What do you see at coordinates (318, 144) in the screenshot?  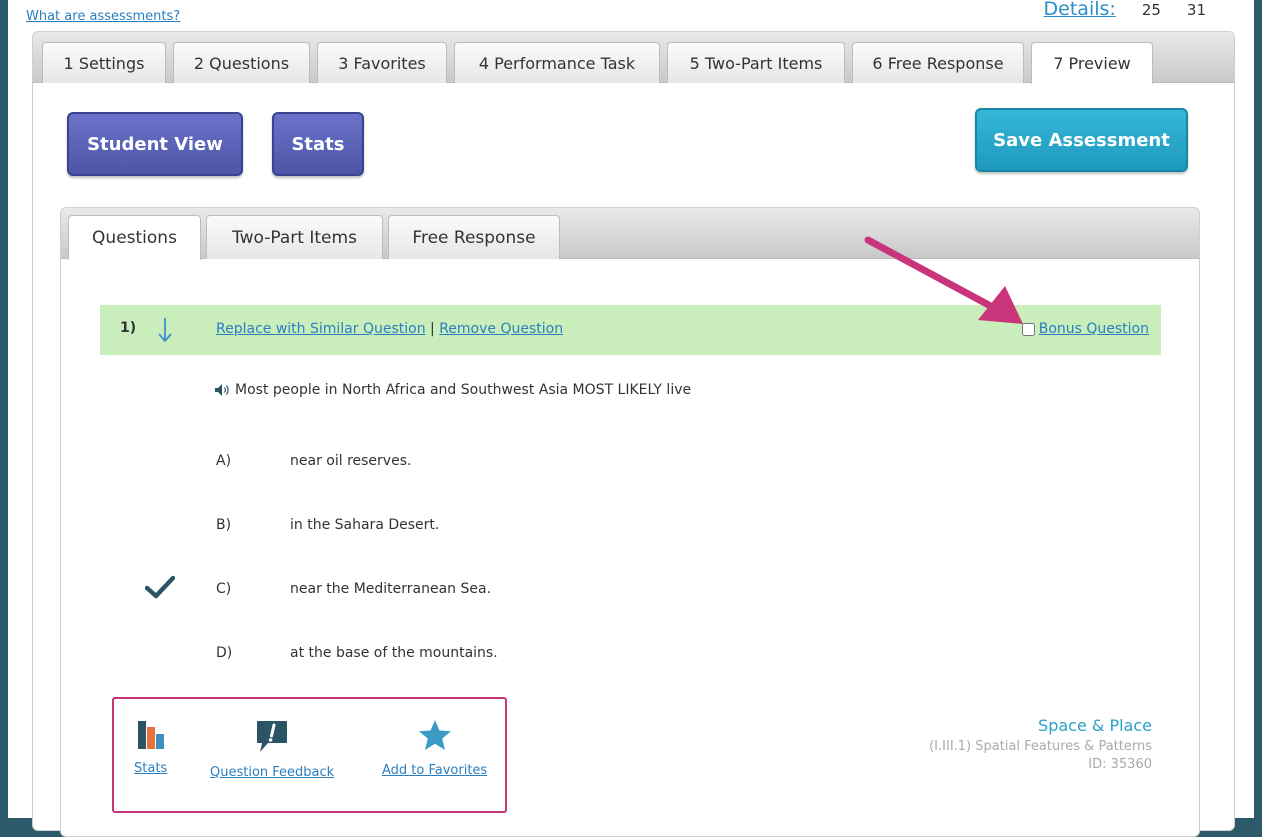 I see `stats-button: Stats` at bounding box center [318, 144].